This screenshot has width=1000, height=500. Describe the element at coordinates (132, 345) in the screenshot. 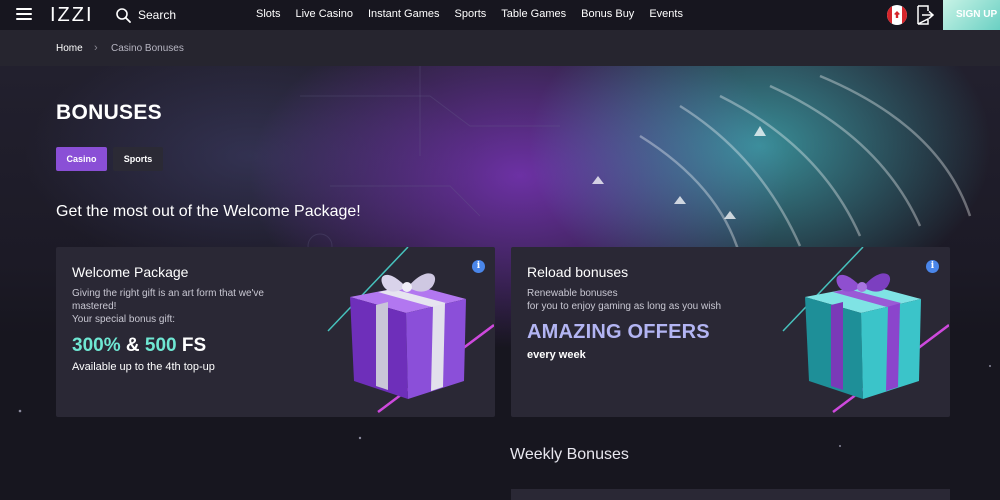

I see `bonus-amp: &` at that location.